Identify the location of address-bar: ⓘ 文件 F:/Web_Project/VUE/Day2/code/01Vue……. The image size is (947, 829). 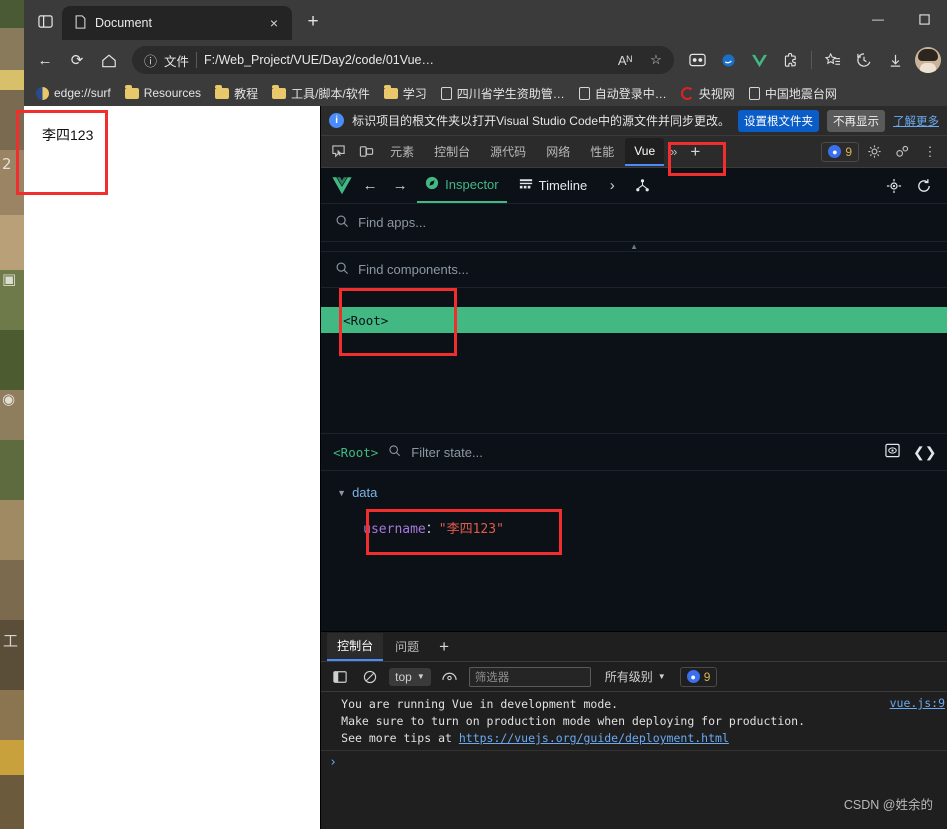
(403, 60).